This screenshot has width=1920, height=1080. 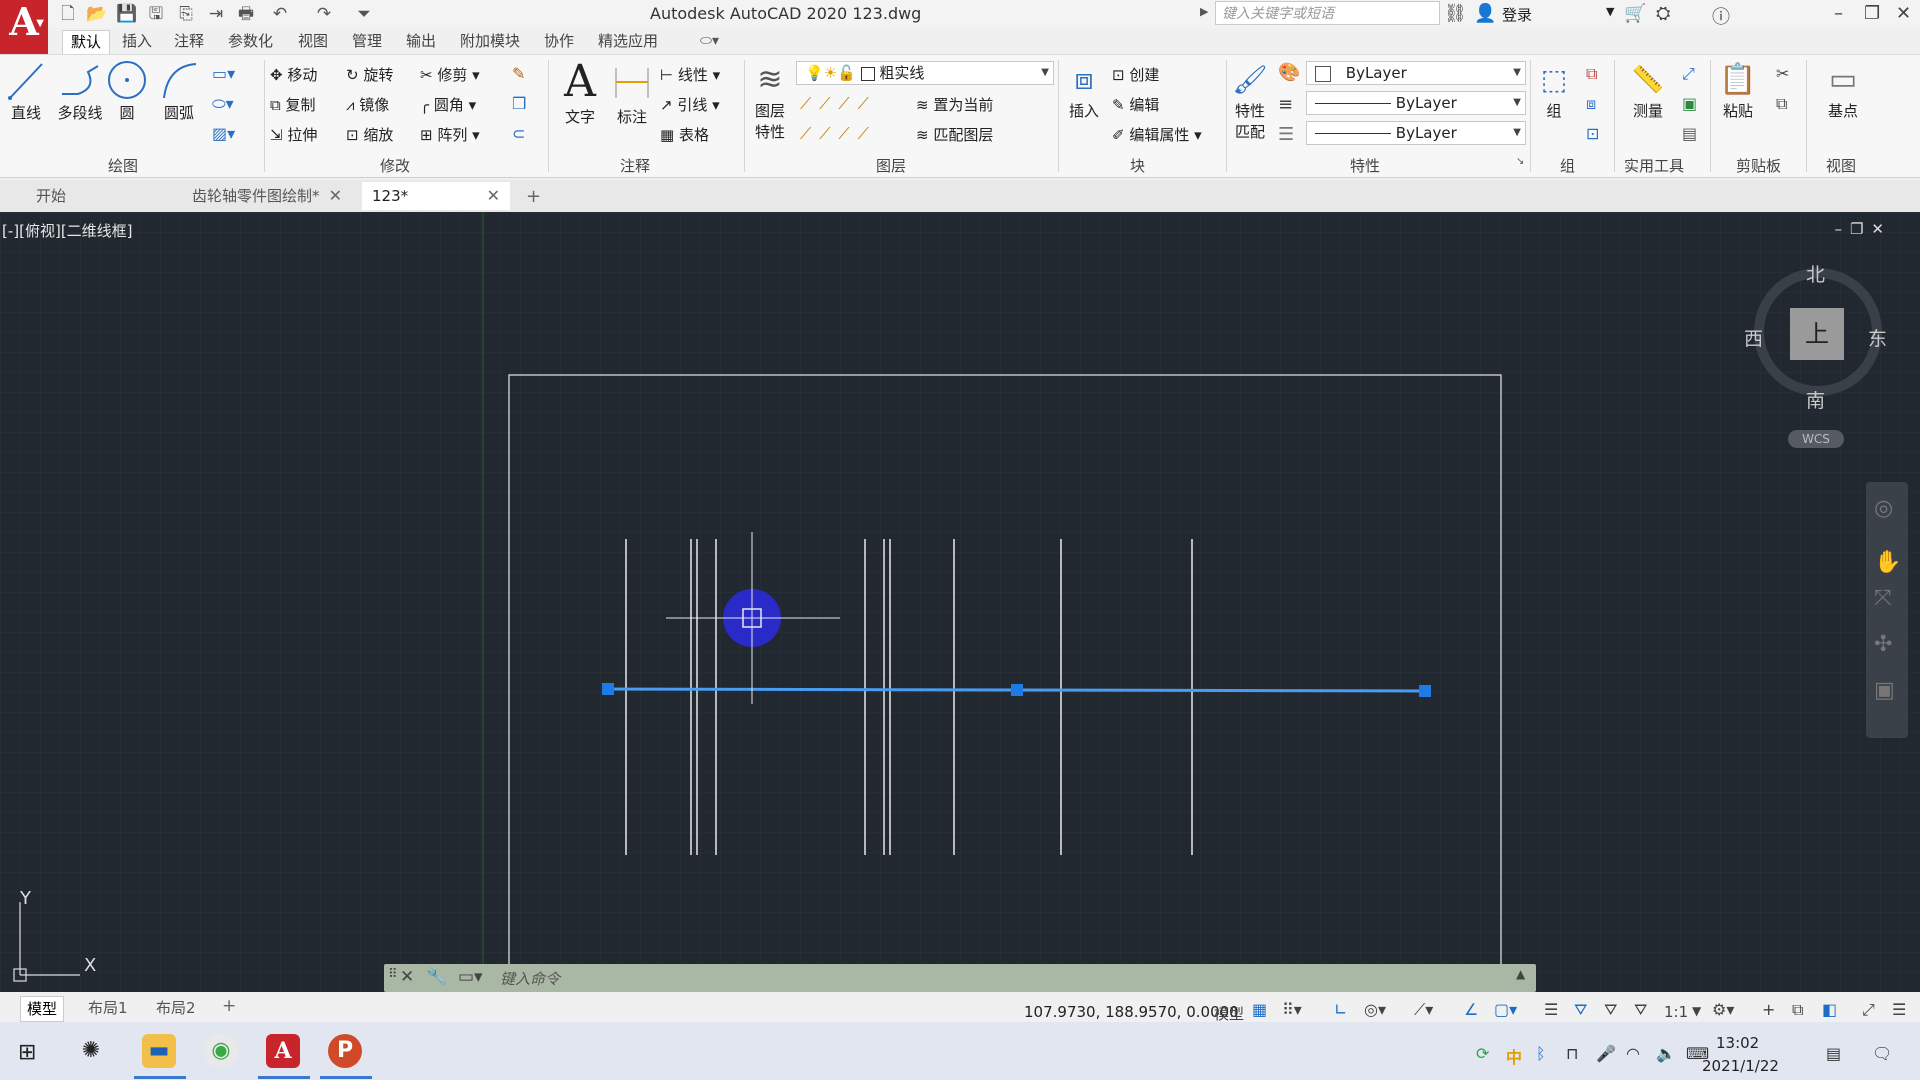 What do you see at coordinates (1425, 691) in the screenshot?
I see `grip-handle-end` at bounding box center [1425, 691].